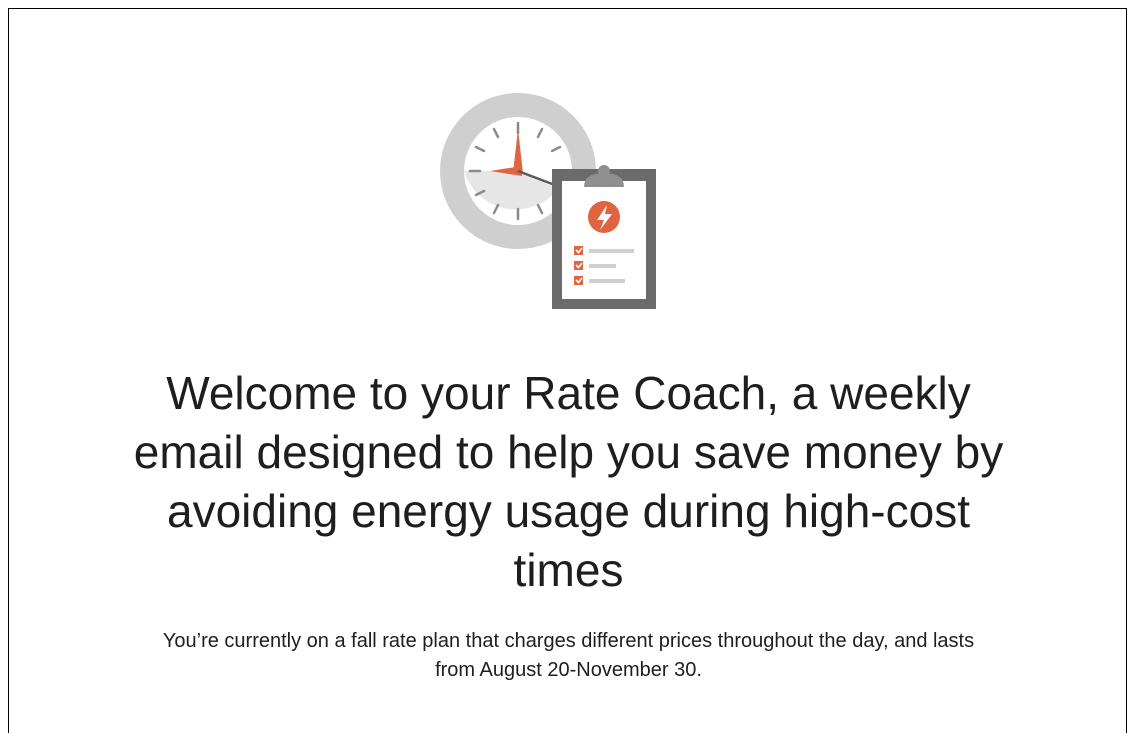 The height and width of the screenshot is (733, 1129). I want to click on rate-coach-illustration, so click(544, 197).